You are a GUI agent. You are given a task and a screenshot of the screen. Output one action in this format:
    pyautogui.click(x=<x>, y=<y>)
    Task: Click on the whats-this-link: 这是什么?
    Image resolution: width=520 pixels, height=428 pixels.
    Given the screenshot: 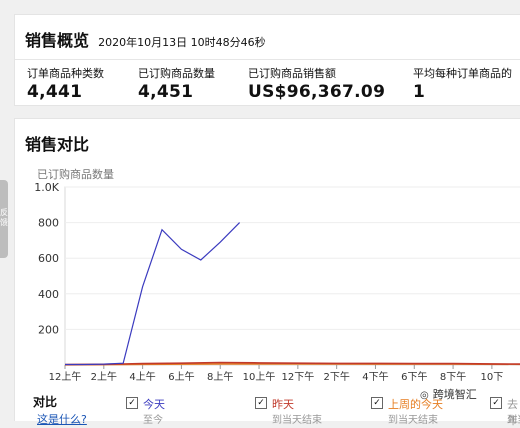 What is the action you would take?
    pyautogui.click(x=62, y=419)
    